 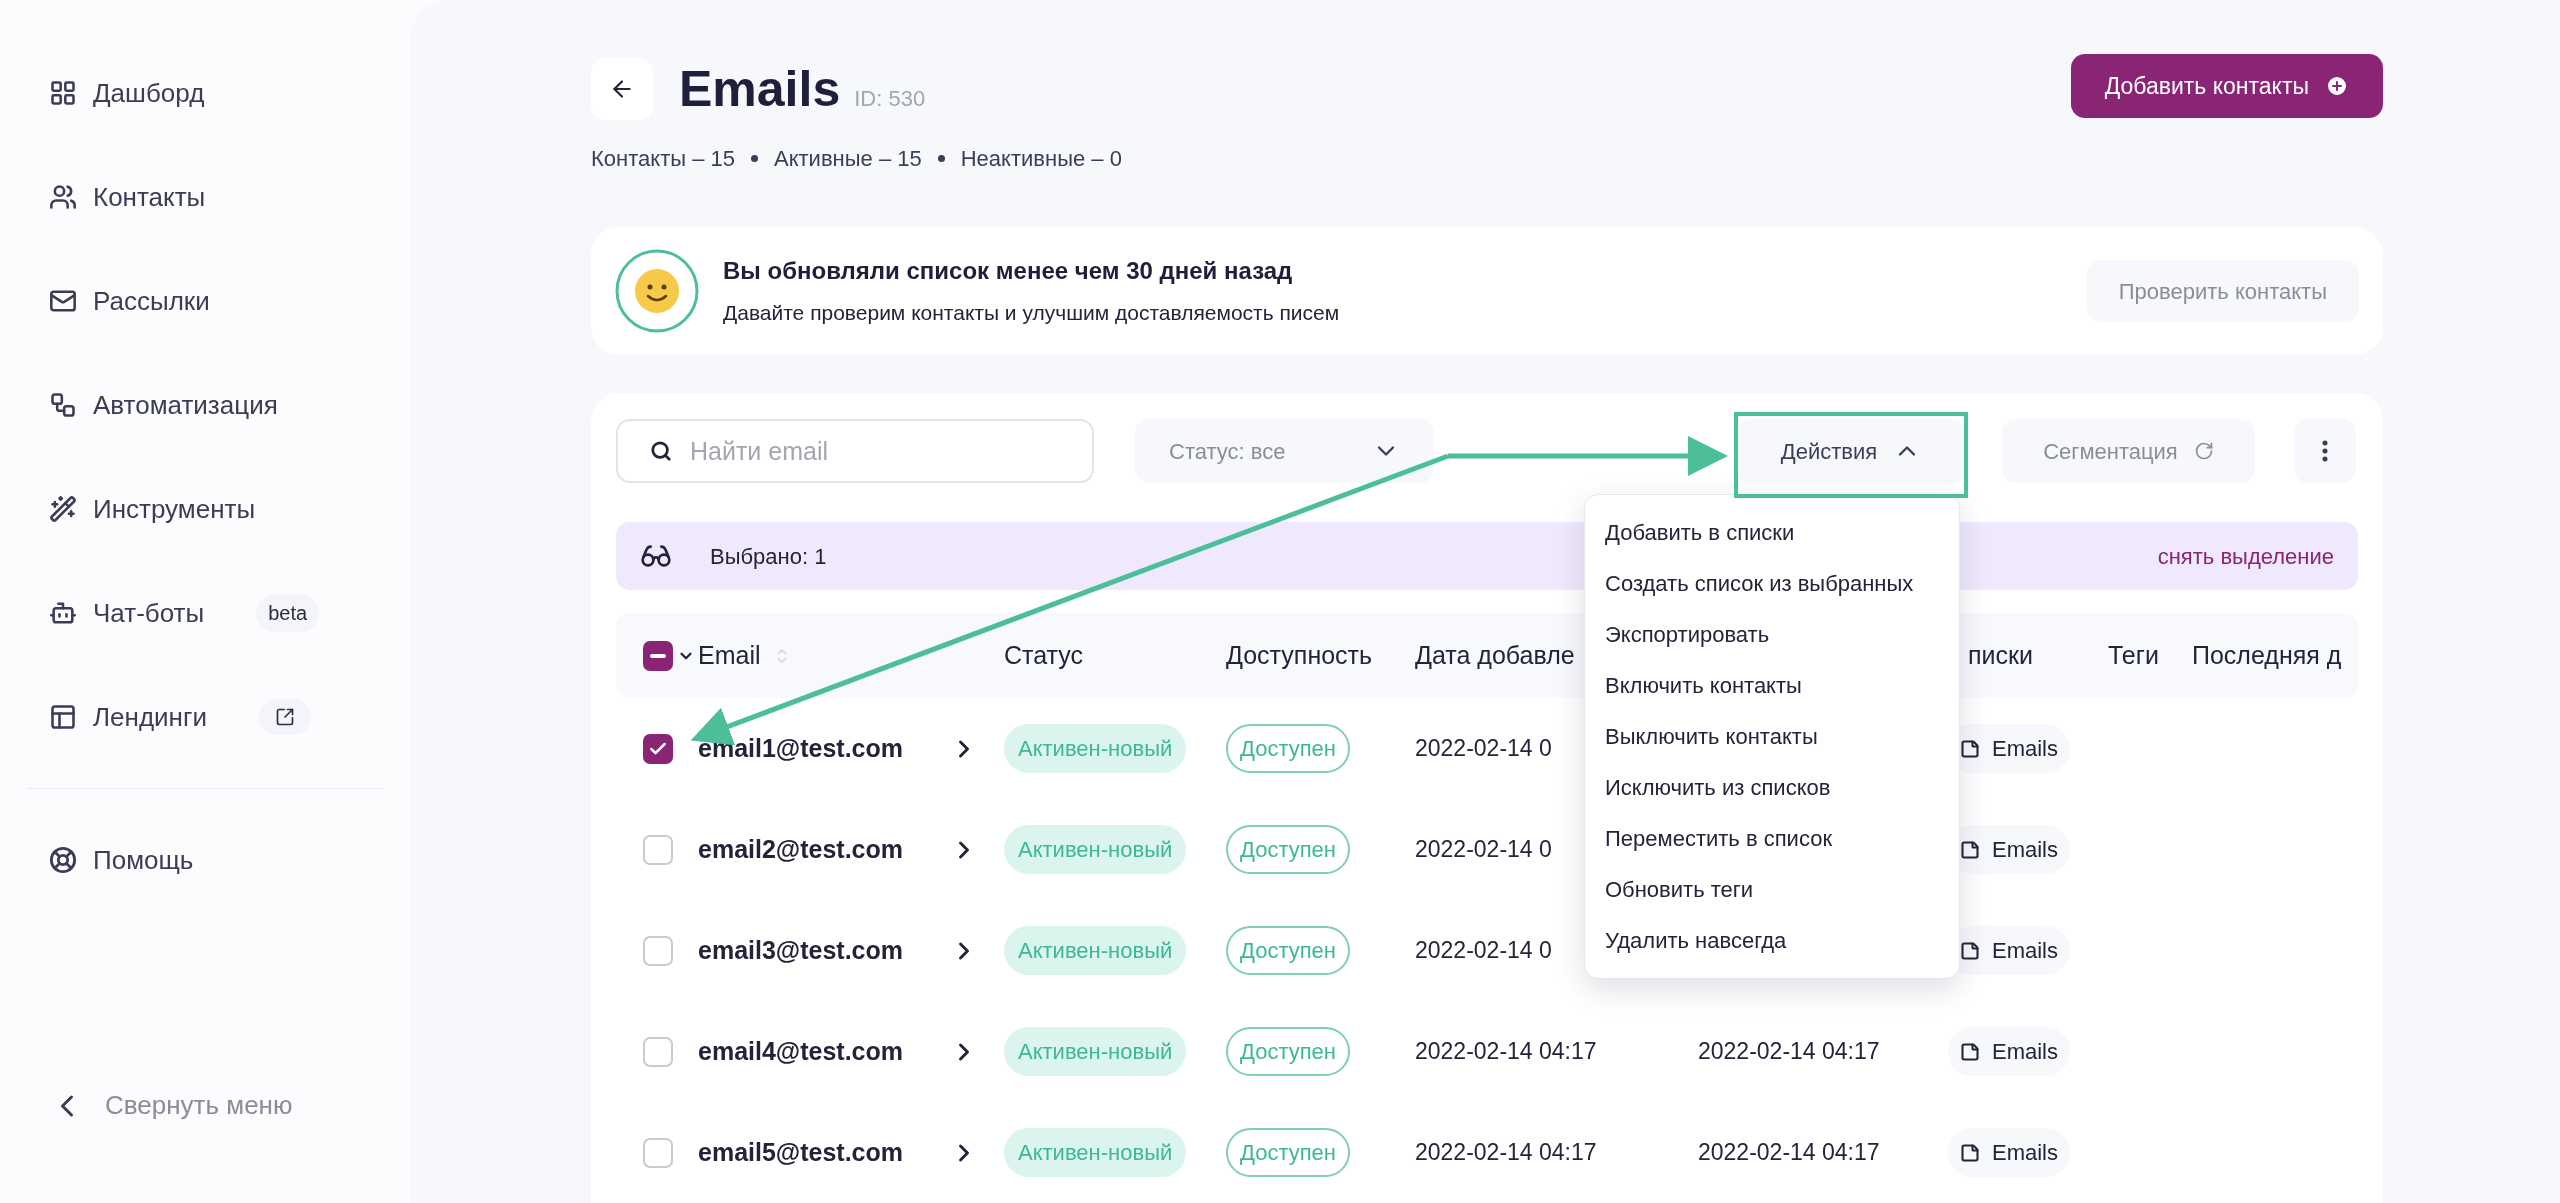 What do you see at coordinates (149, 197) in the screenshot?
I see `sidebar-item: Контакты` at bounding box center [149, 197].